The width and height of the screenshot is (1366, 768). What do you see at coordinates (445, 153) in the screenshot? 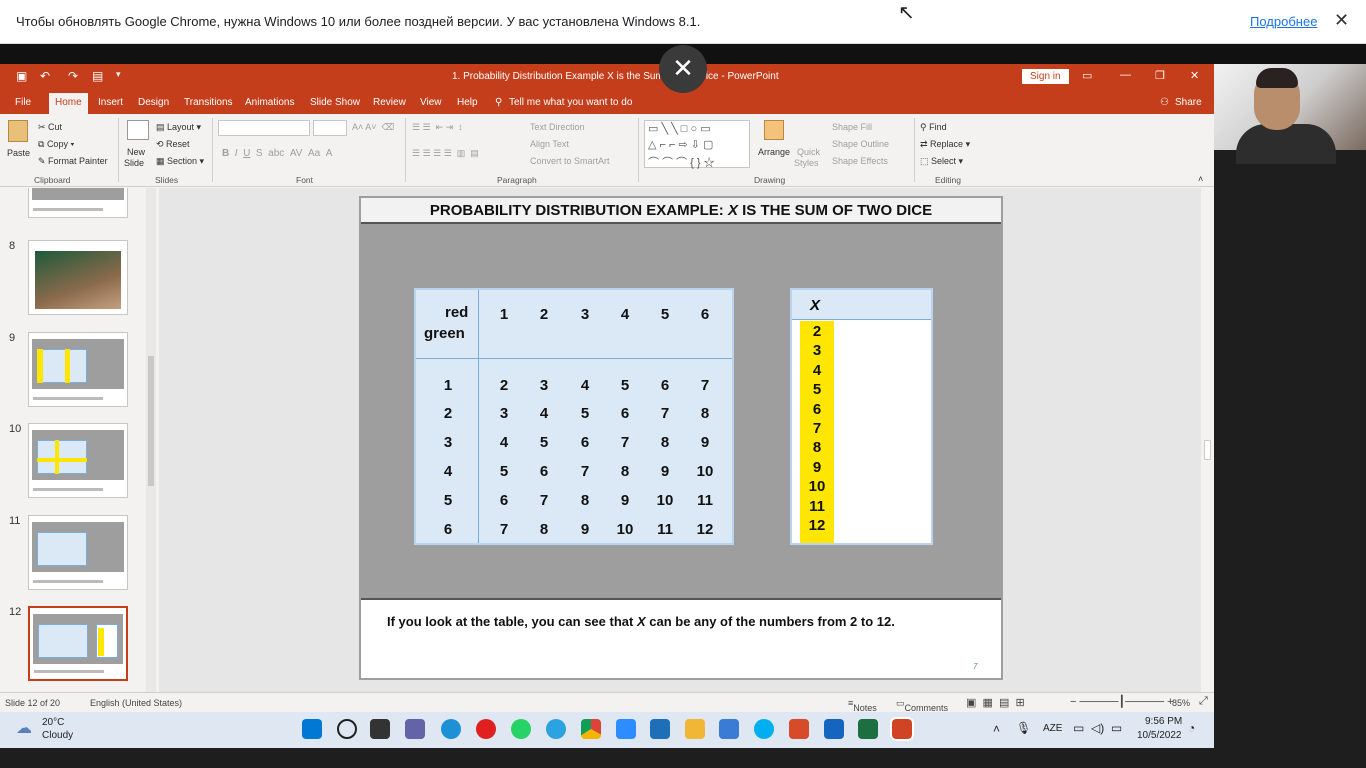
I see `align-icons: ☰ ☰ ☰ ☰ ▥ ▤` at bounding box center [445, 153].